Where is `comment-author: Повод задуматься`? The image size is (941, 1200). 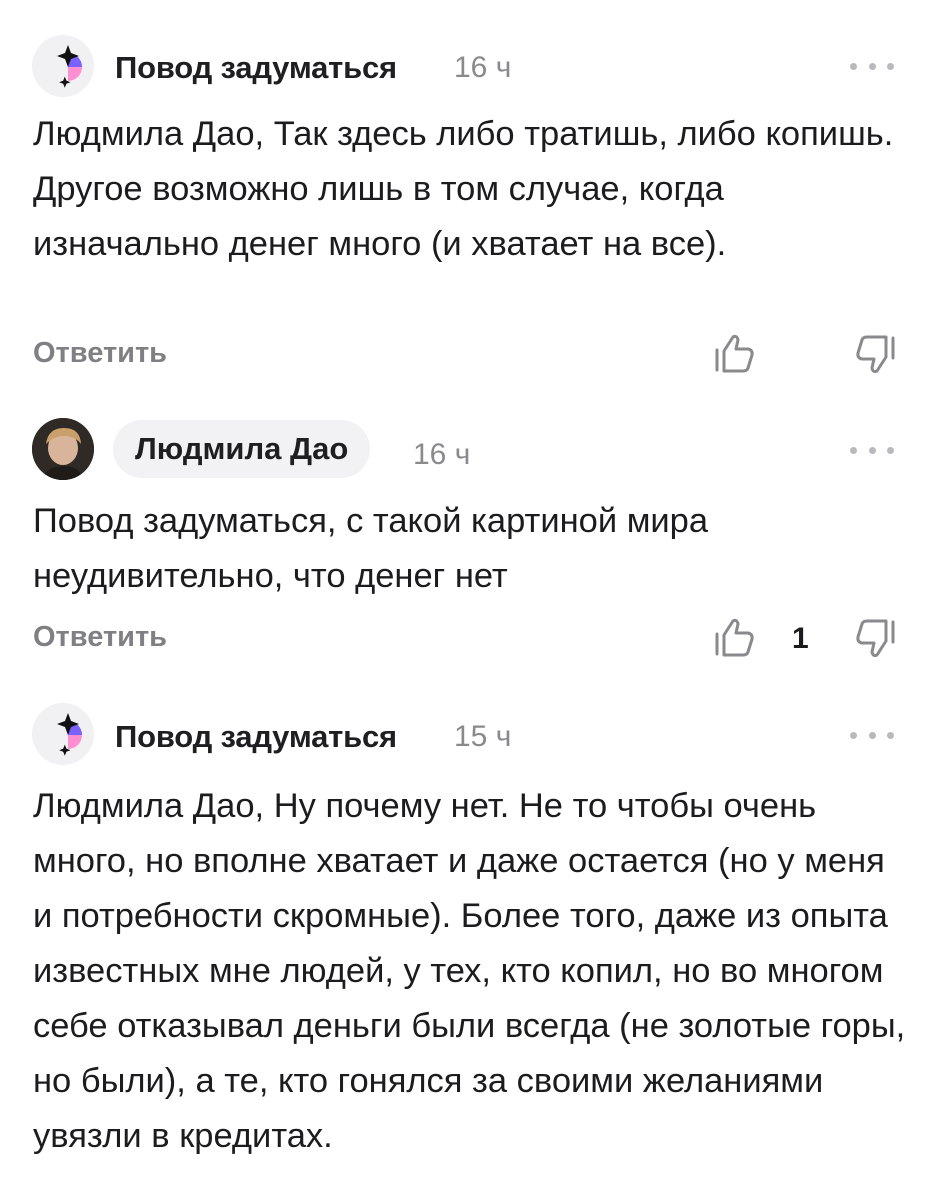
comment-author: Повод задуматься is located at coordinates (256, 737).